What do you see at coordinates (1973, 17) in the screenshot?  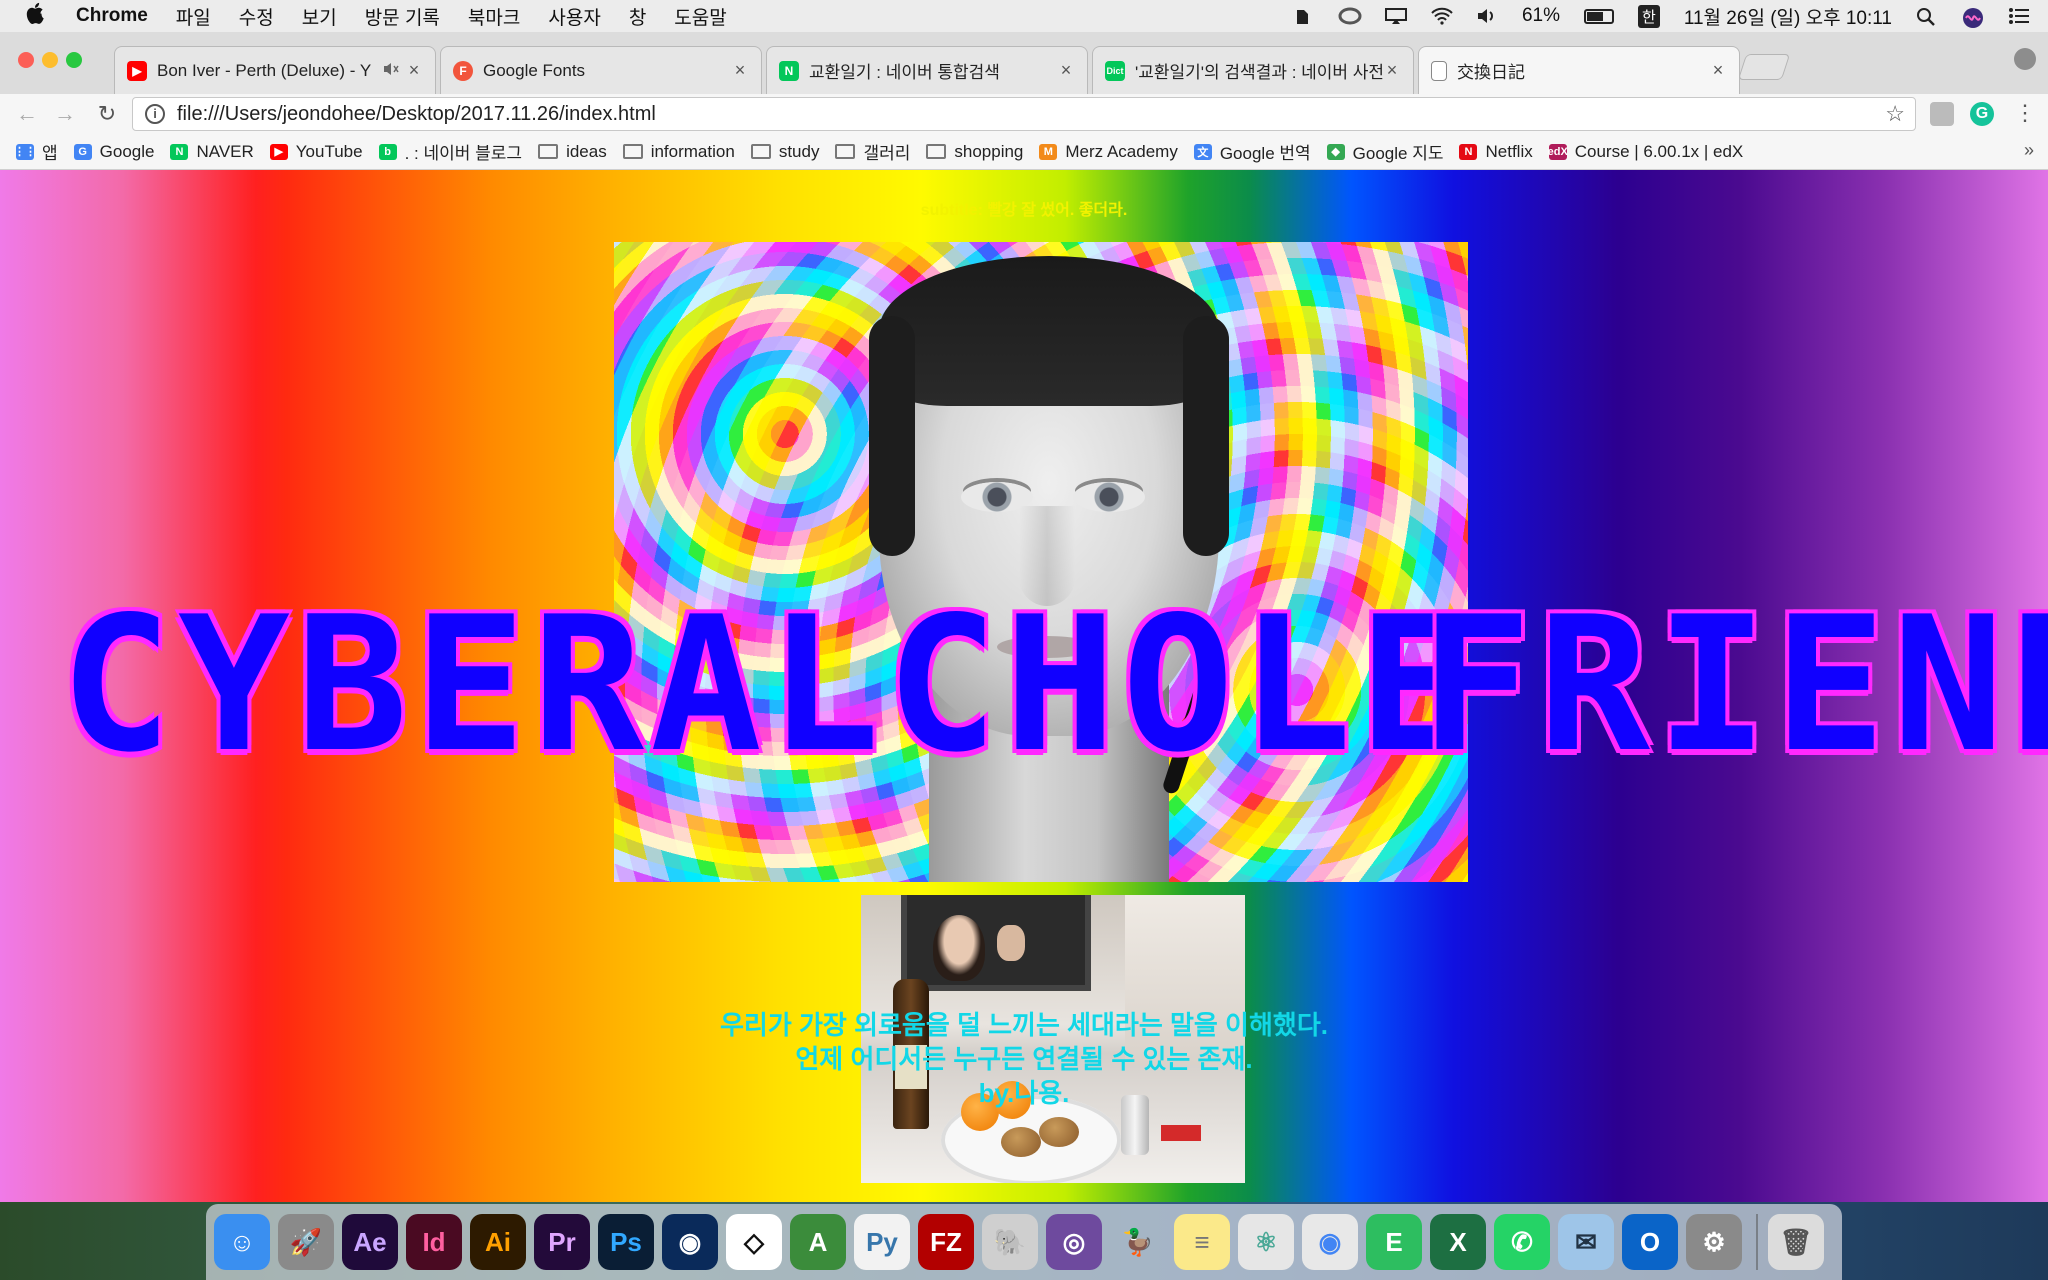 I see `siri-icon` at bounding box center [1973, 17].